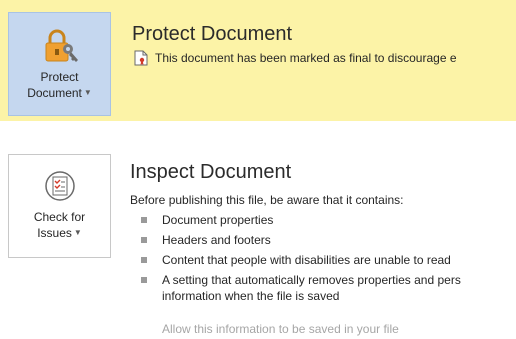 This screenshot has height=339, width=516. I want to click on list-item-text: Document properties, so click(218, 220).